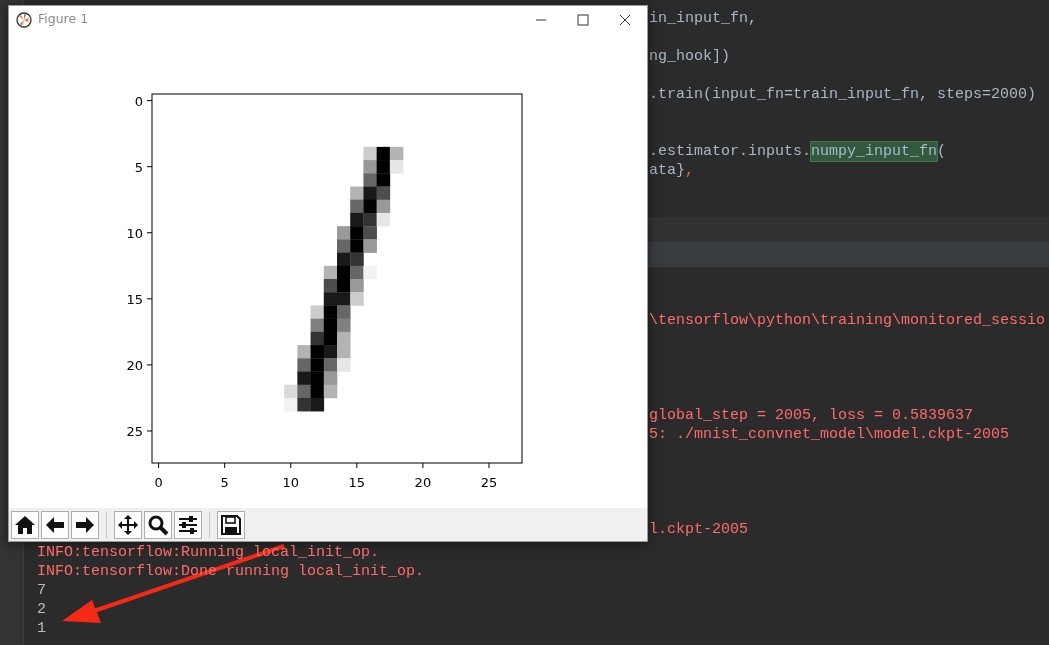 This screenshot has height=645, width=1049. Describe the element at coordinates (24, 19) in the screenshot. I see `app-icon` at that location.